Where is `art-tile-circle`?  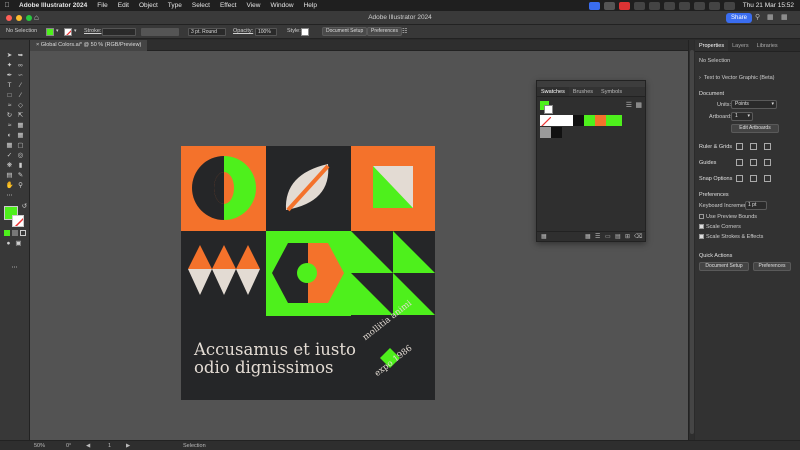
art-tile-circle is located at coordinates (223, 188).